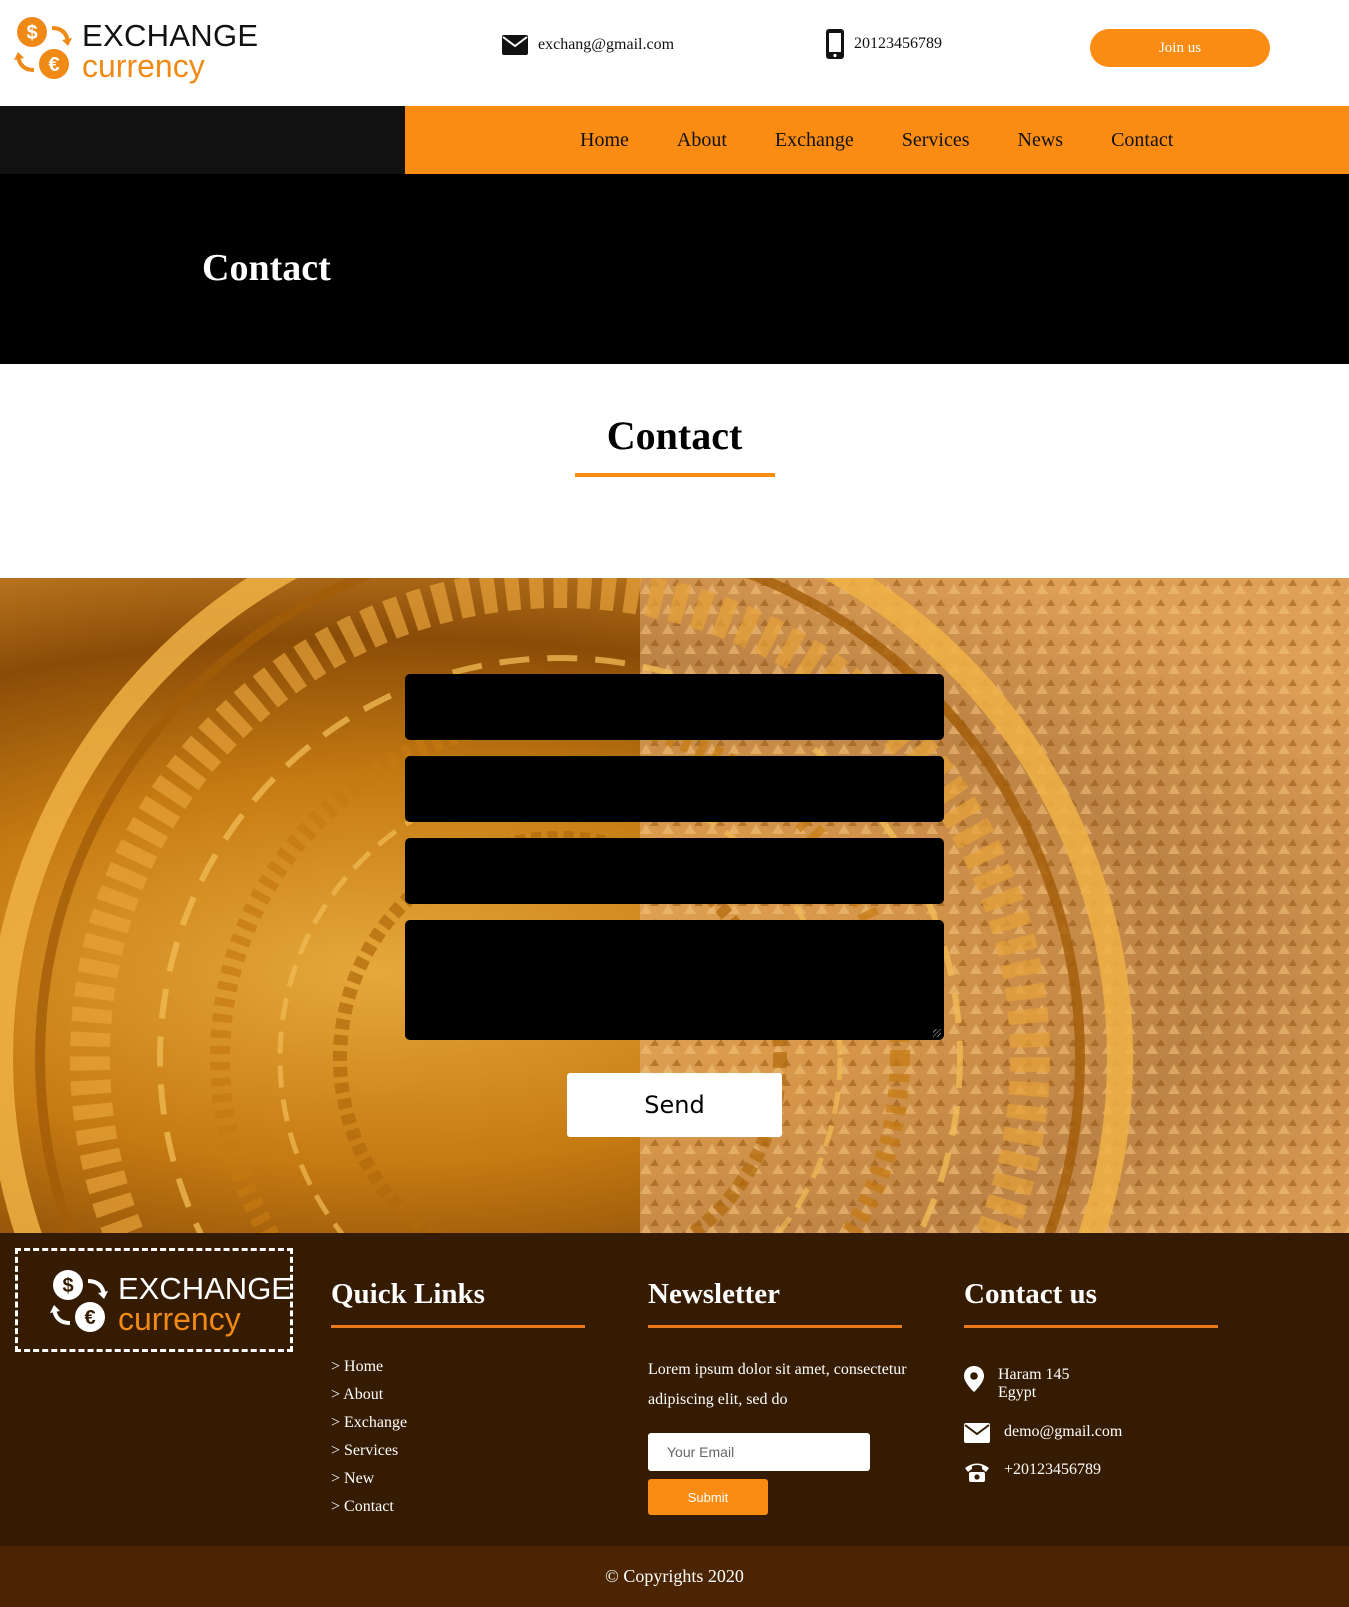  Describe the element at coordinates (1030, 1294) in the screenshot. I see `contact-us-title: Contact us` at that location.